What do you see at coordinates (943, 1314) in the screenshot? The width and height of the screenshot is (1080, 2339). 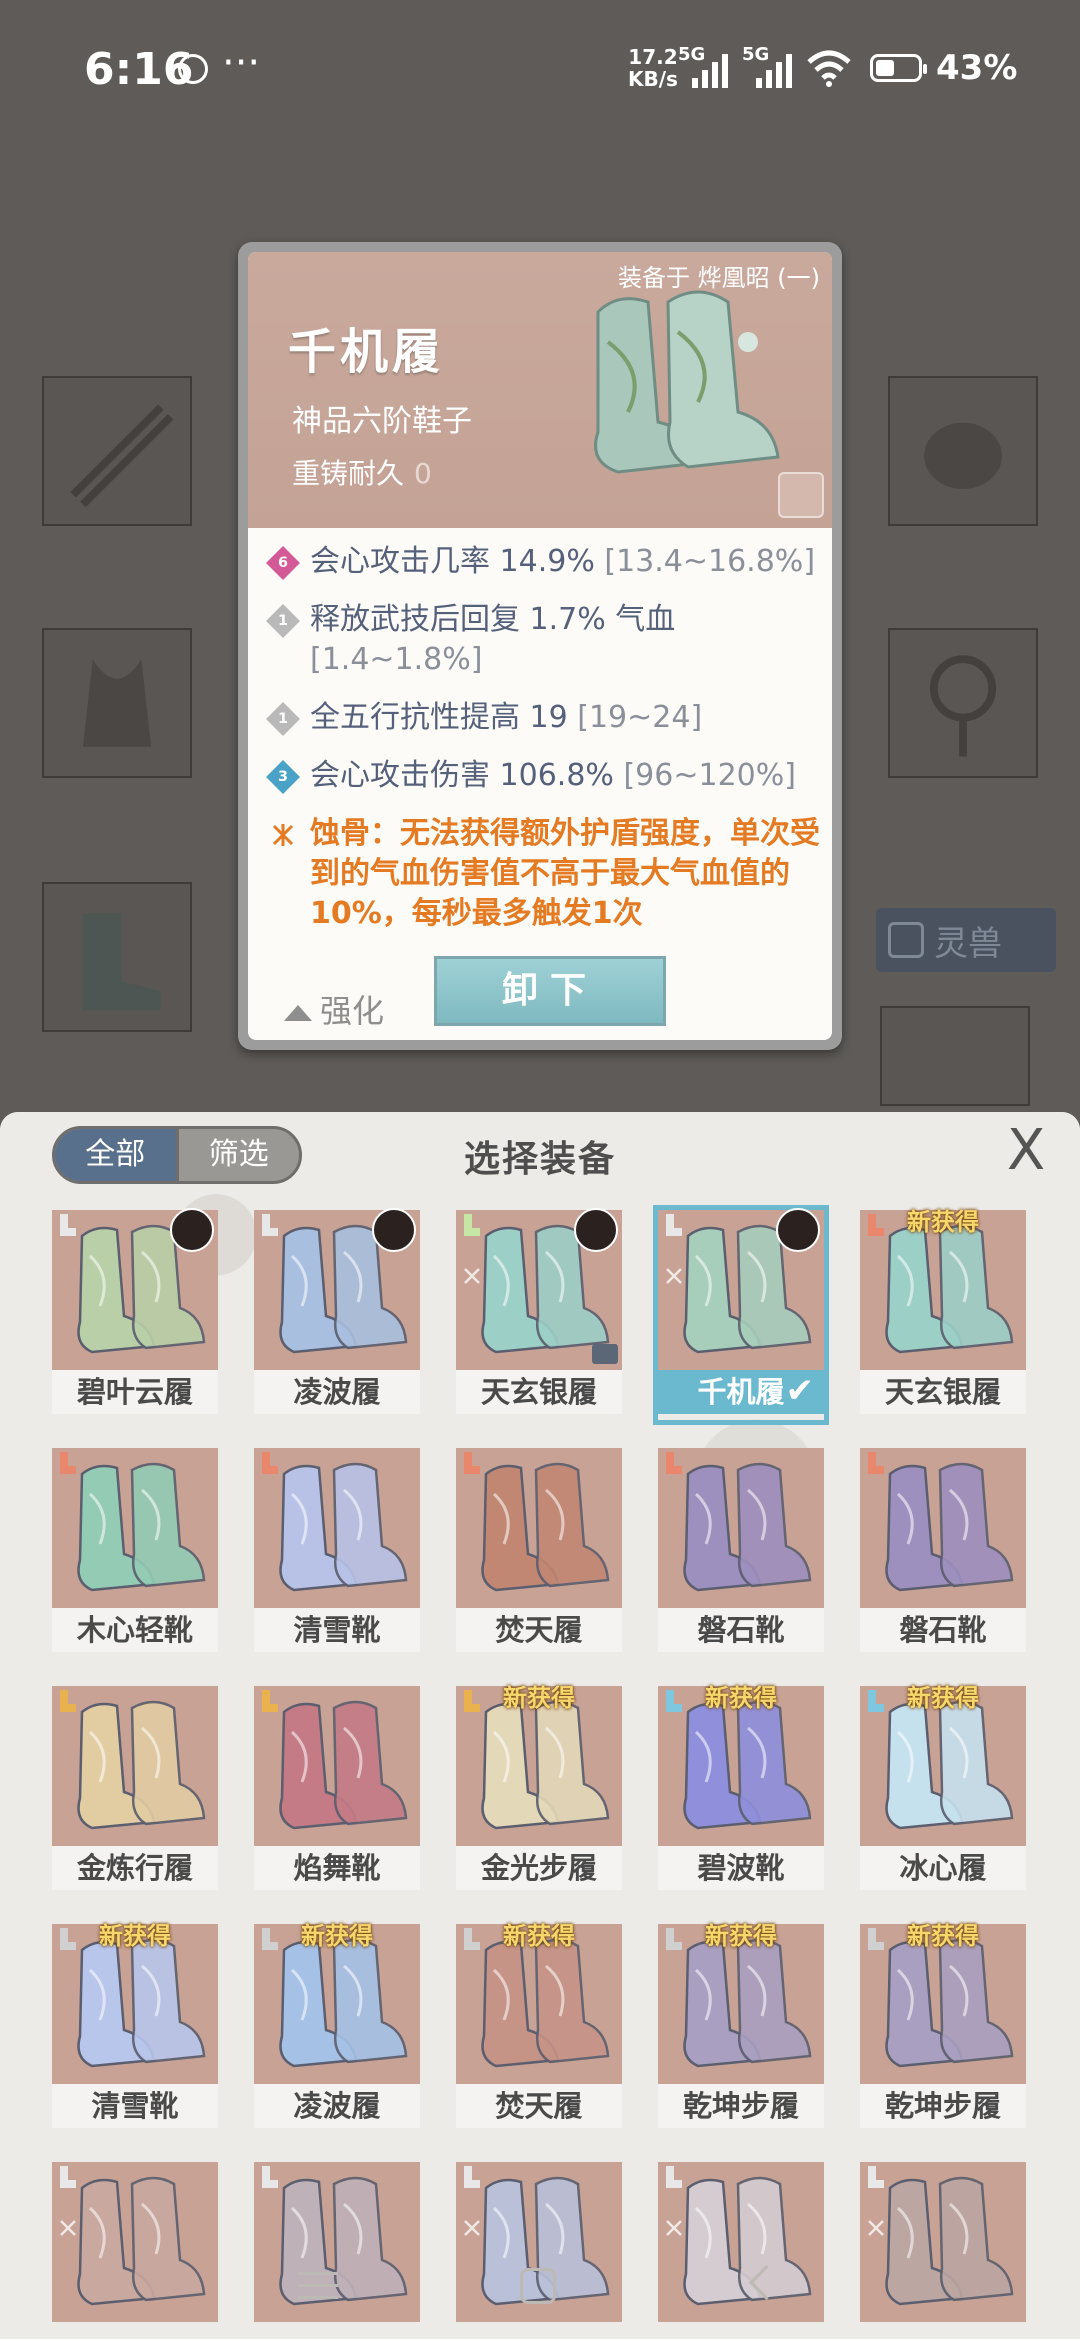 I see `equipment-tile: 新获得 天玄银履` at bounding box center [943, 1314].